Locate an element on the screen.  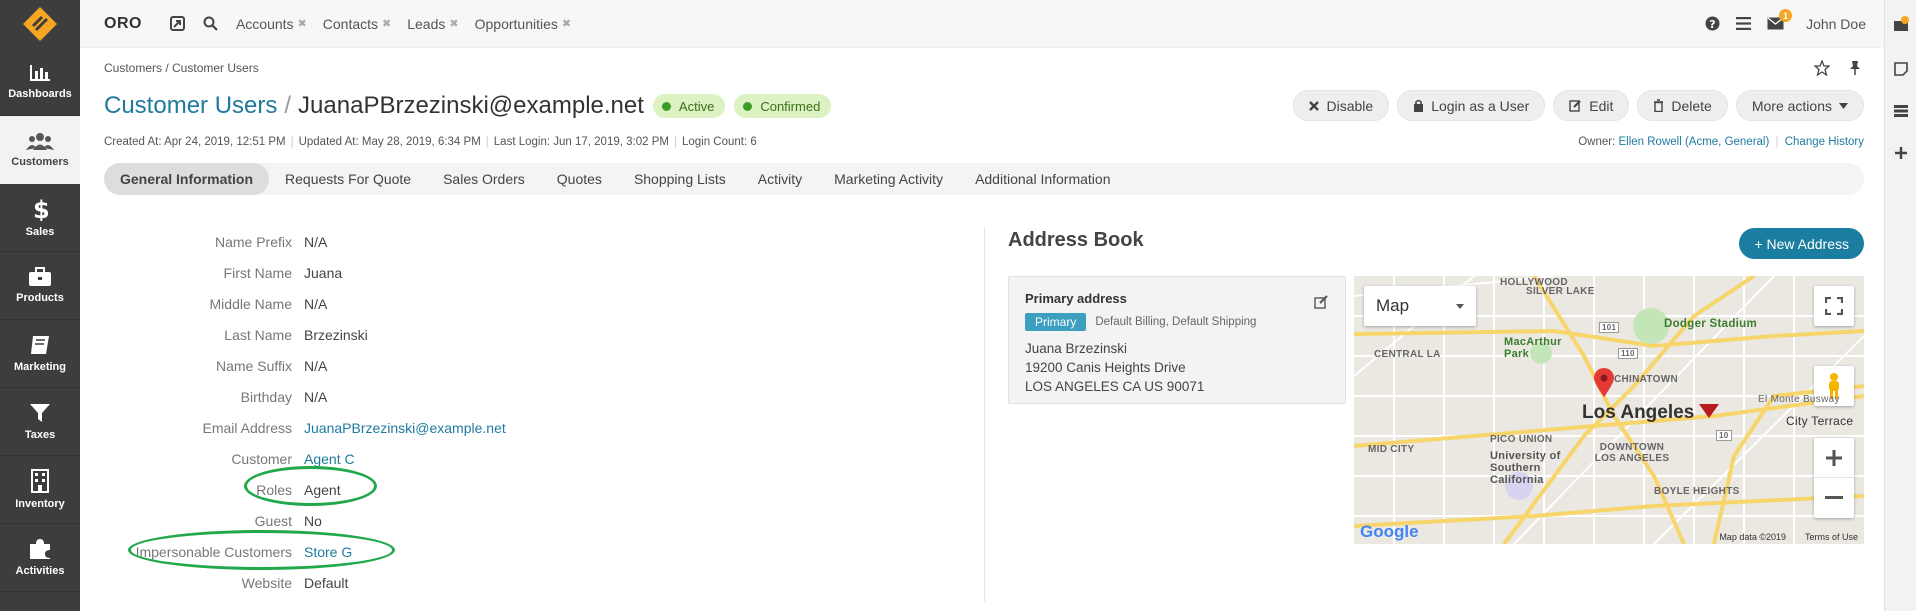
annotation-ellipse-impersonable is located at coordinates (261, 550).